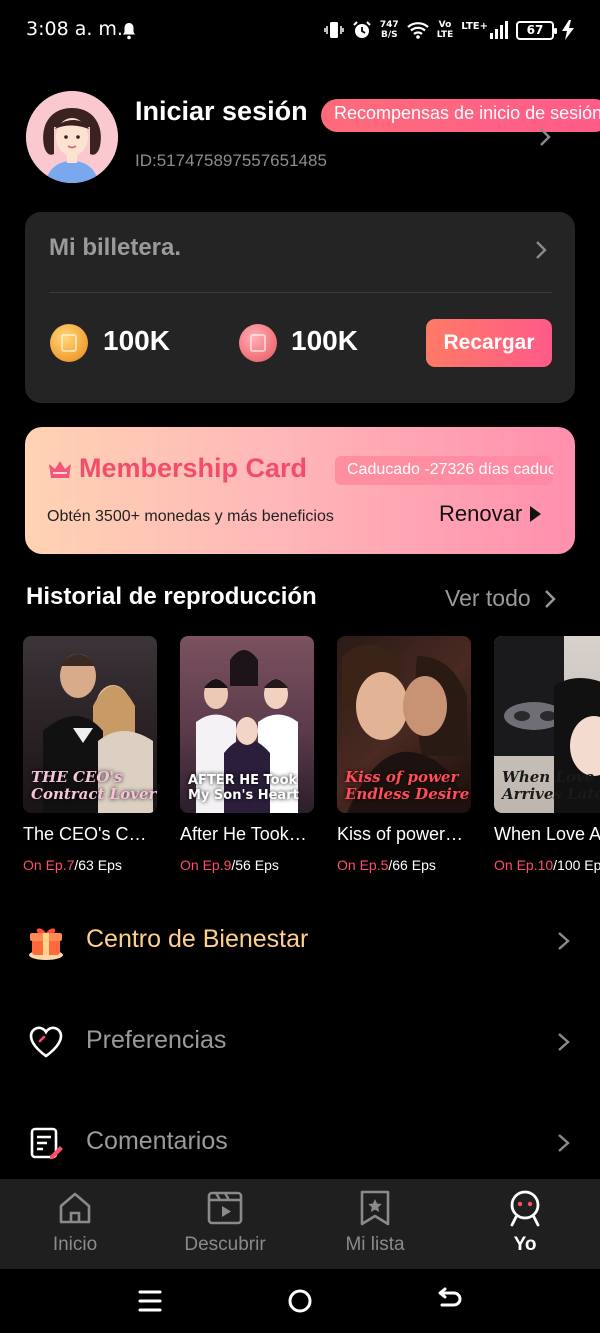 This screenshot has width=600, height=1333. Describe the element at coordinates (547, 865) in the screenshot. I see `episode-progress: On Ep.10/100 Eps` at that location.